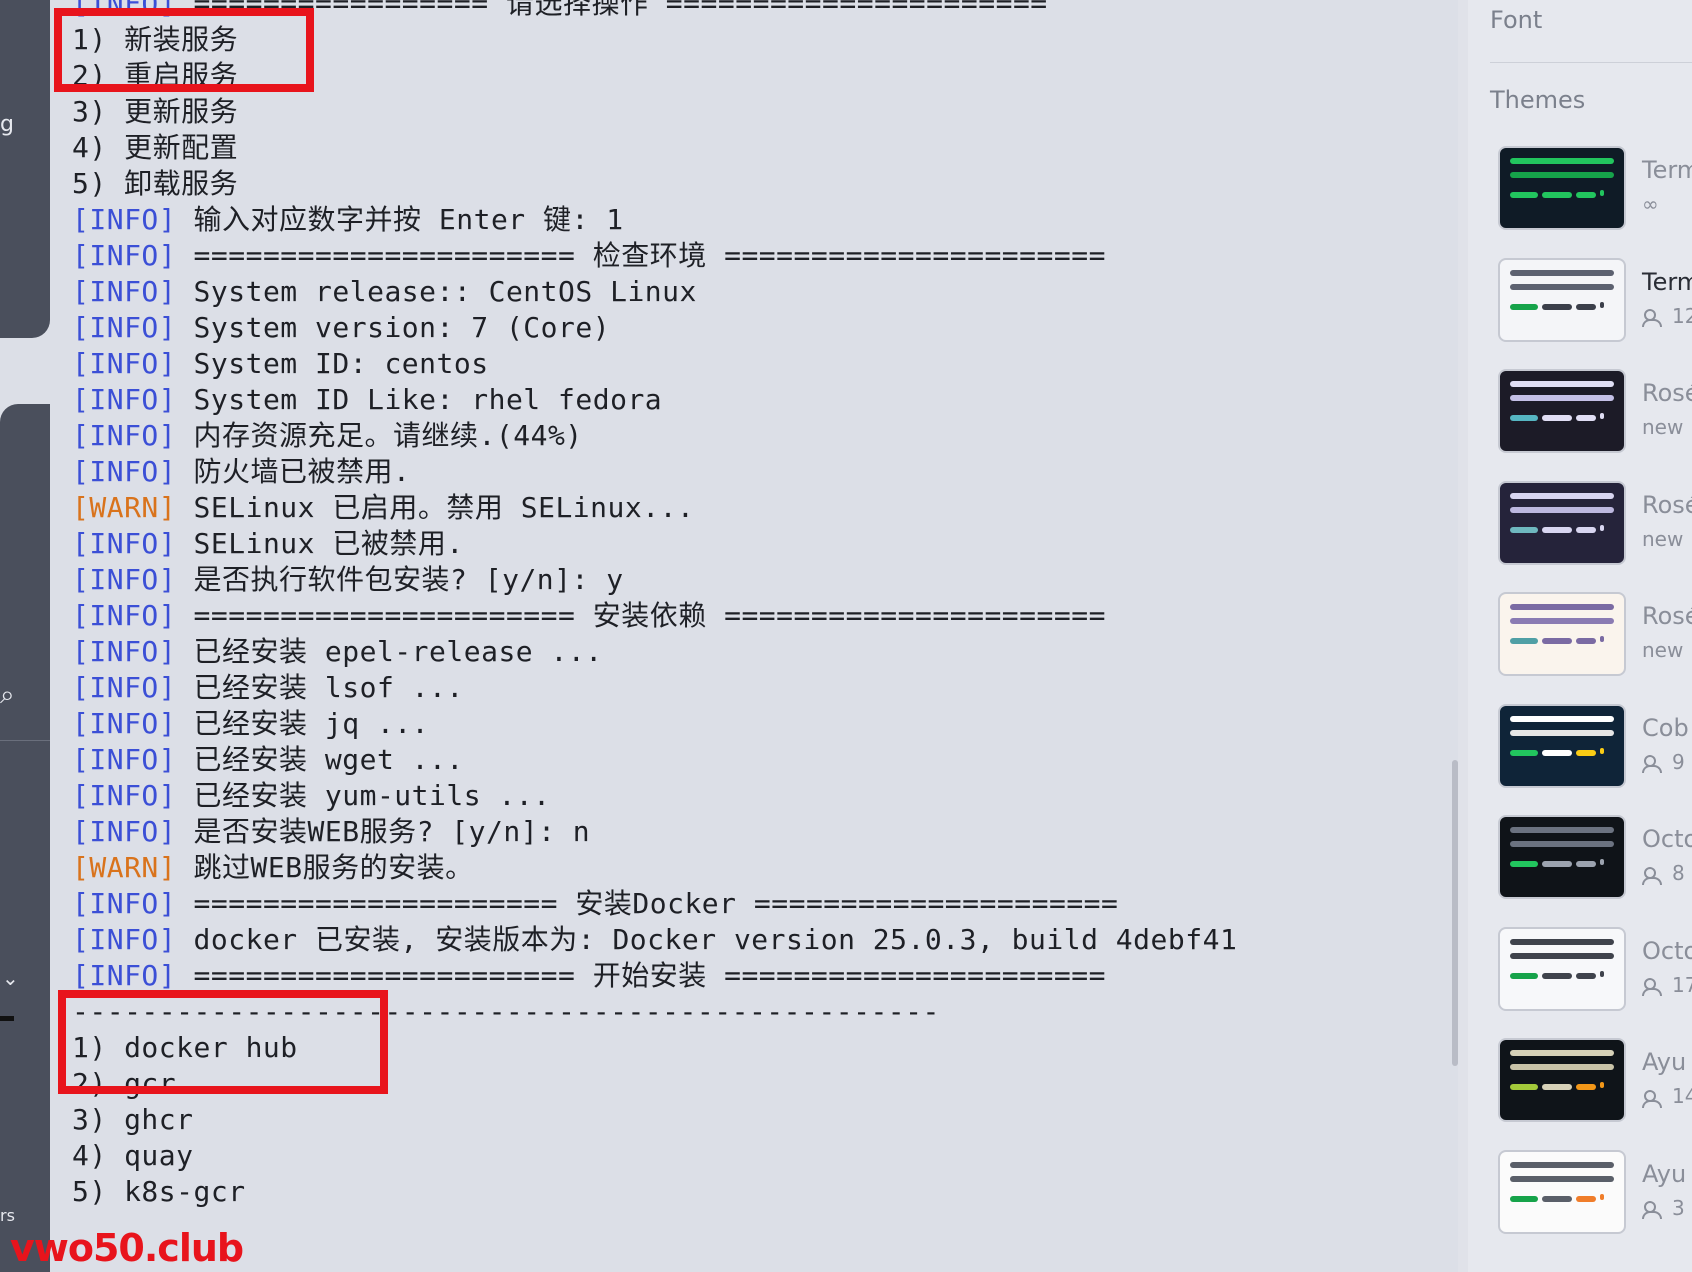 Image resolution: width=1692 pixels, height=1272 pixels. What do you see at coordinates (1678, 1207) in the screenshot?
I see `theme-meta-text: 3` at bounding box center [1678, 1207].